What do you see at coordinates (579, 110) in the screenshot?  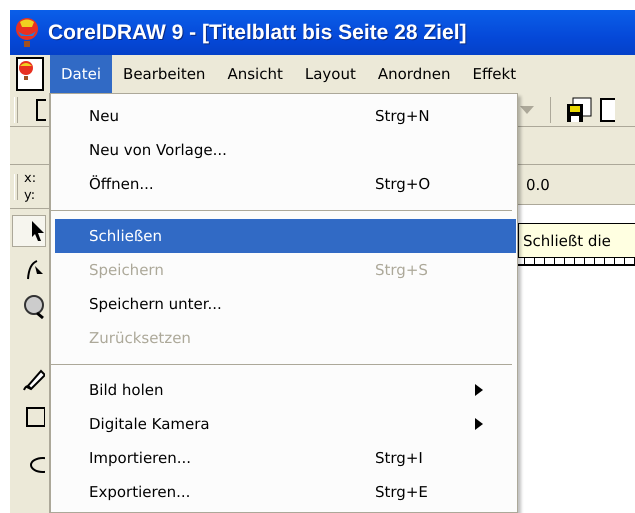 I see `save-icon` at bounding box center [579, 110].